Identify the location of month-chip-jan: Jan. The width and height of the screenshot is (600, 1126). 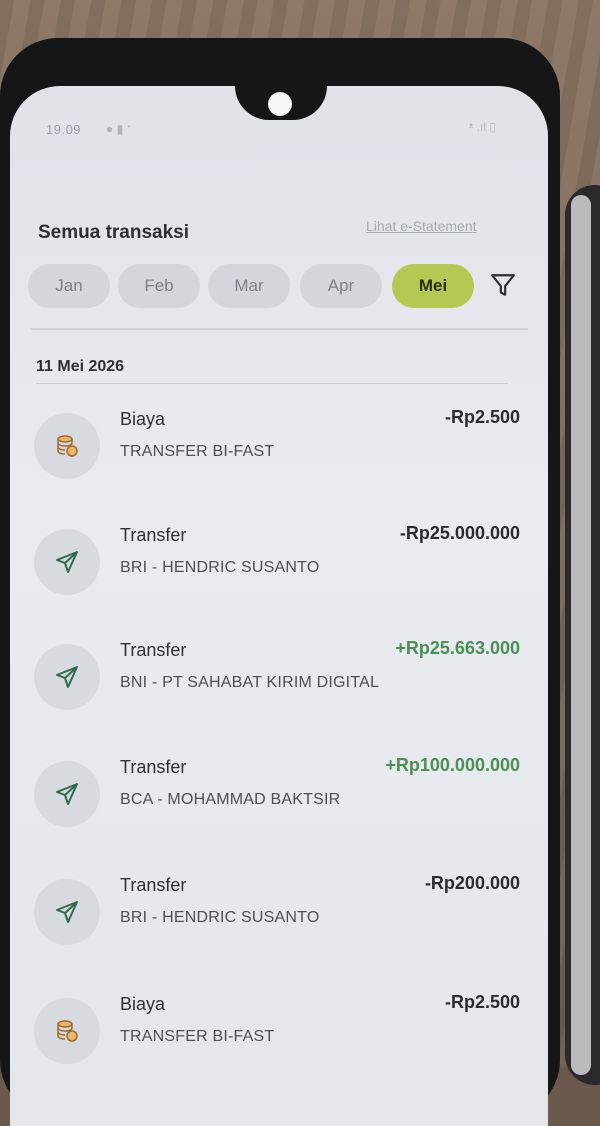
(69, 286).